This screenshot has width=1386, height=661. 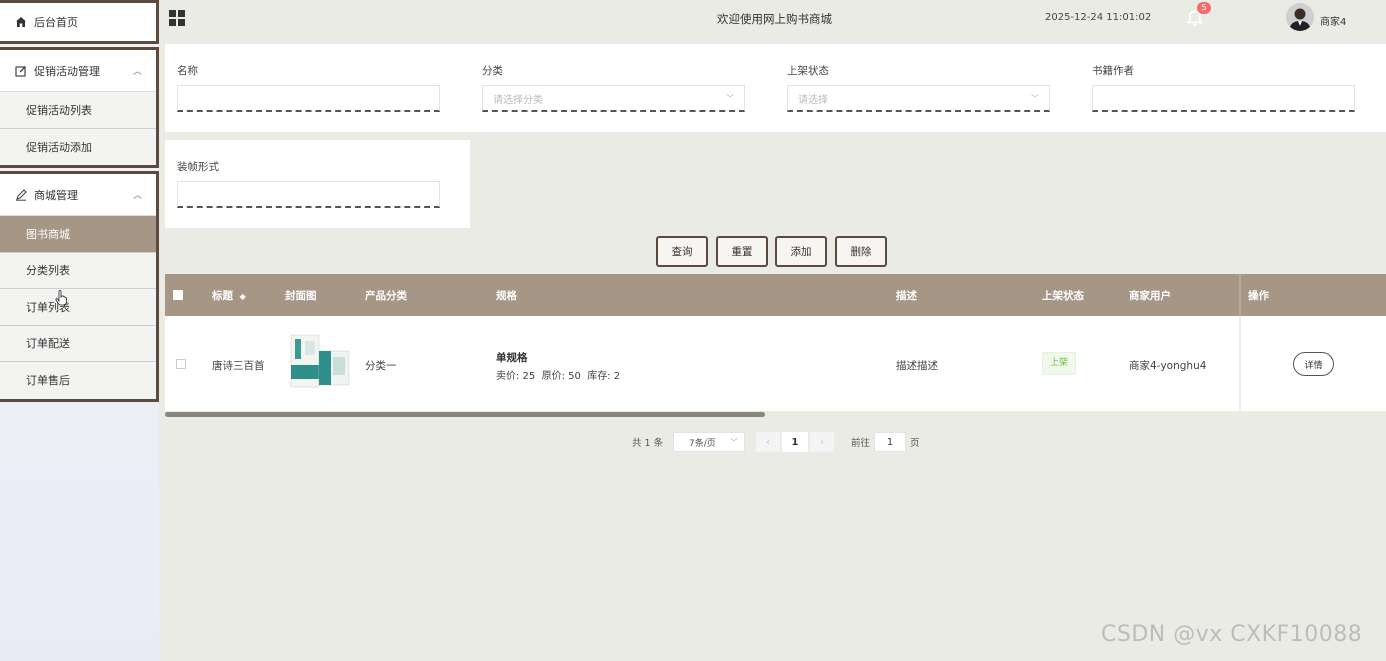 What do you see at coordinates (48, 271) in the screenshot?
I see `sidebar-item-label: 分类列表` at bounding box center [48, 271].